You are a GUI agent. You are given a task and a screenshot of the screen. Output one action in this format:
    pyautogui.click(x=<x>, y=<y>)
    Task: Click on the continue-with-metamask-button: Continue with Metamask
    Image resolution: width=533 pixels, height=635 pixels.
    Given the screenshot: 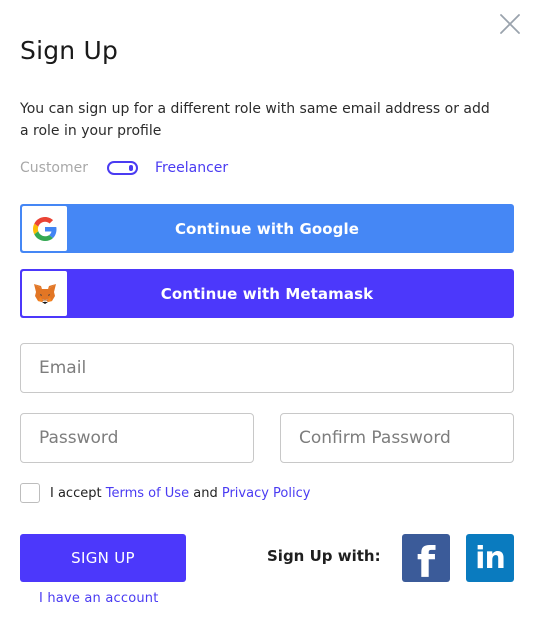 What is the action you would take?
    pyautogui.click(x=267, y=293)
    